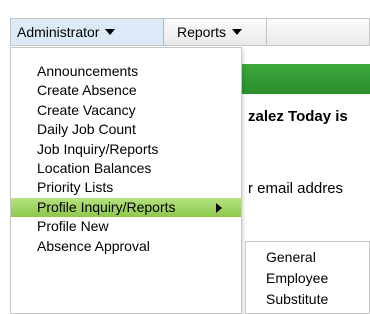  What do you see at coordinates (106, 206) in the screenshot?
I see `menu-item-label: Profile Inquiry/Reports` at bounding box center [106, 206].